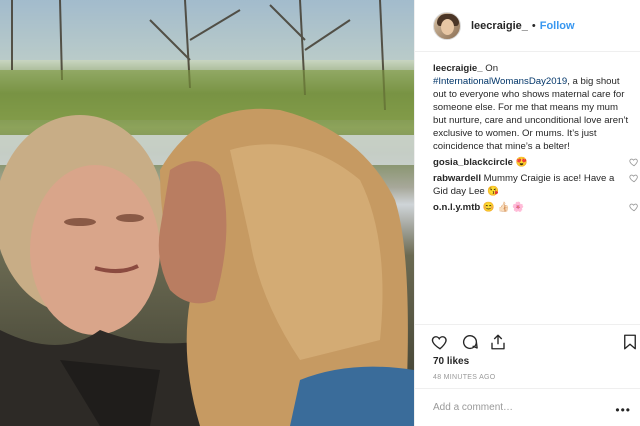 The width and height of the screenshot is (640, 426). What do you see at coordinates (447, 25) in the screenshot?
I see `avatar` at bounding box center [447, 25].